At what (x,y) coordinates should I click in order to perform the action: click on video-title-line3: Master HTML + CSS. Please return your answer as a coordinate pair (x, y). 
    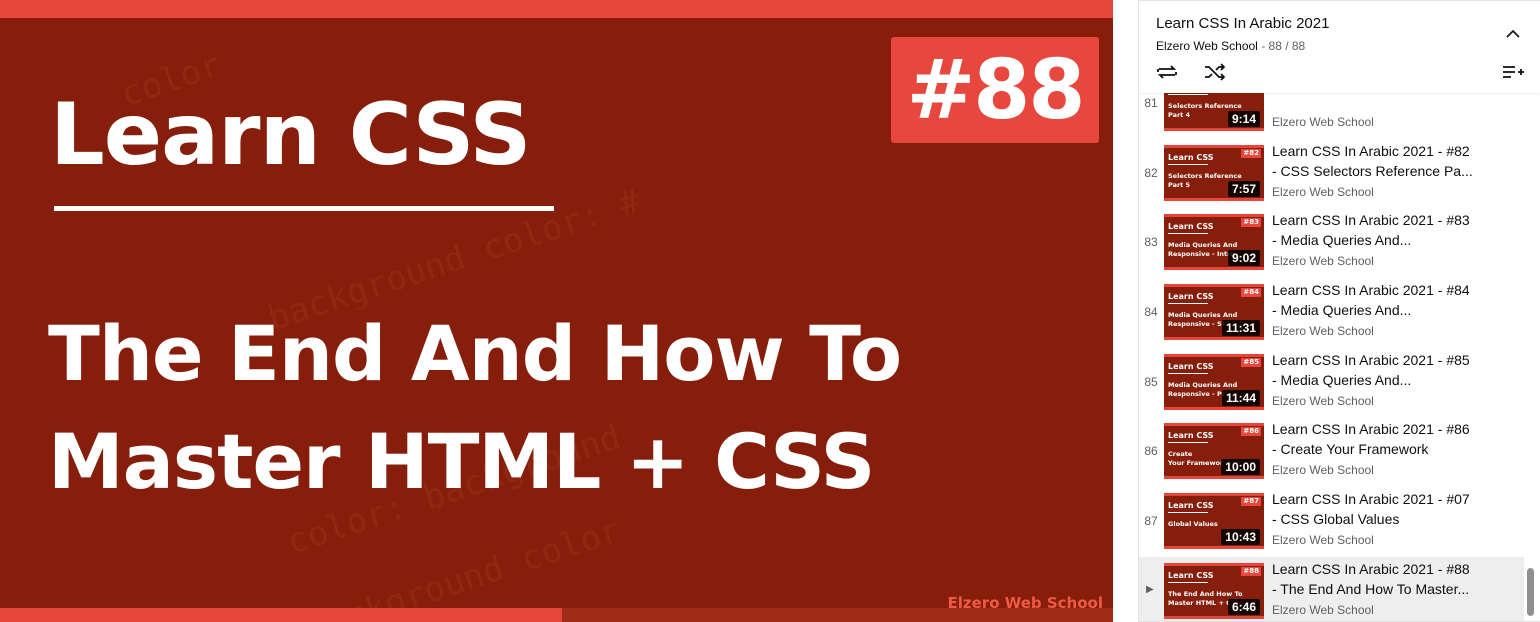
    Looking at the image, I should click on (461, 461).